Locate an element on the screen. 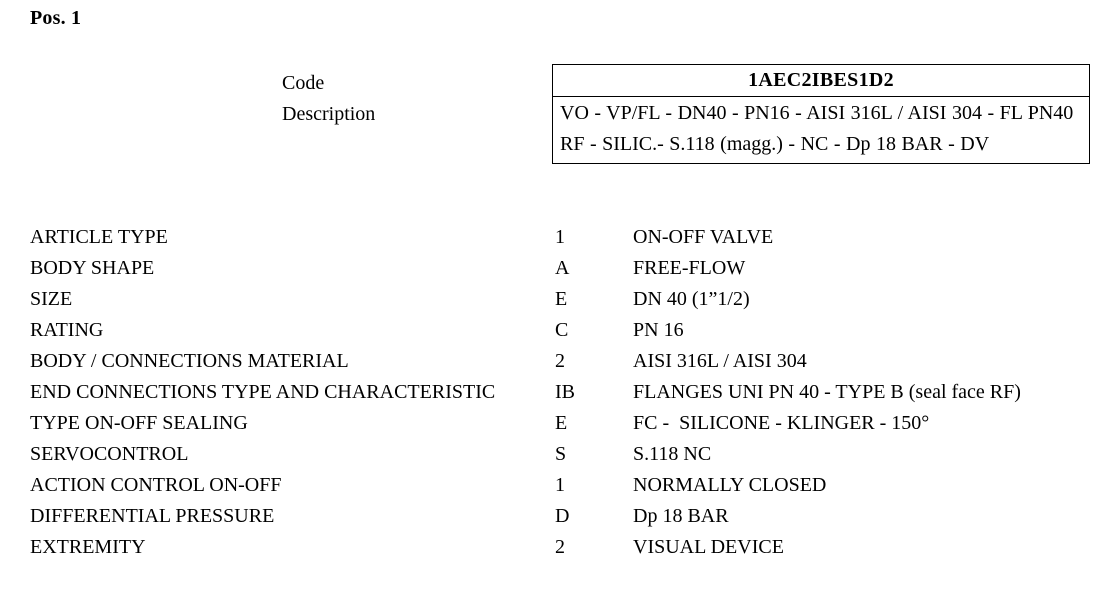 This screenshot has height=613, width=1111. table-row: SERVOCONTROL S S.118 NC is located at coordinates (560, 454).